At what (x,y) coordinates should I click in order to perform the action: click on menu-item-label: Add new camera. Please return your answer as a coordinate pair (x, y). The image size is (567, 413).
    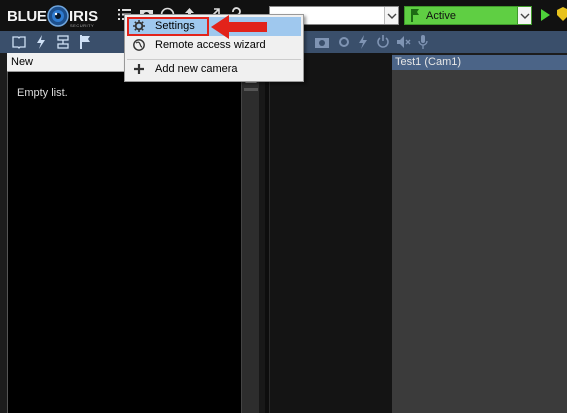
    Looking at the image, I should click on (196, 69).